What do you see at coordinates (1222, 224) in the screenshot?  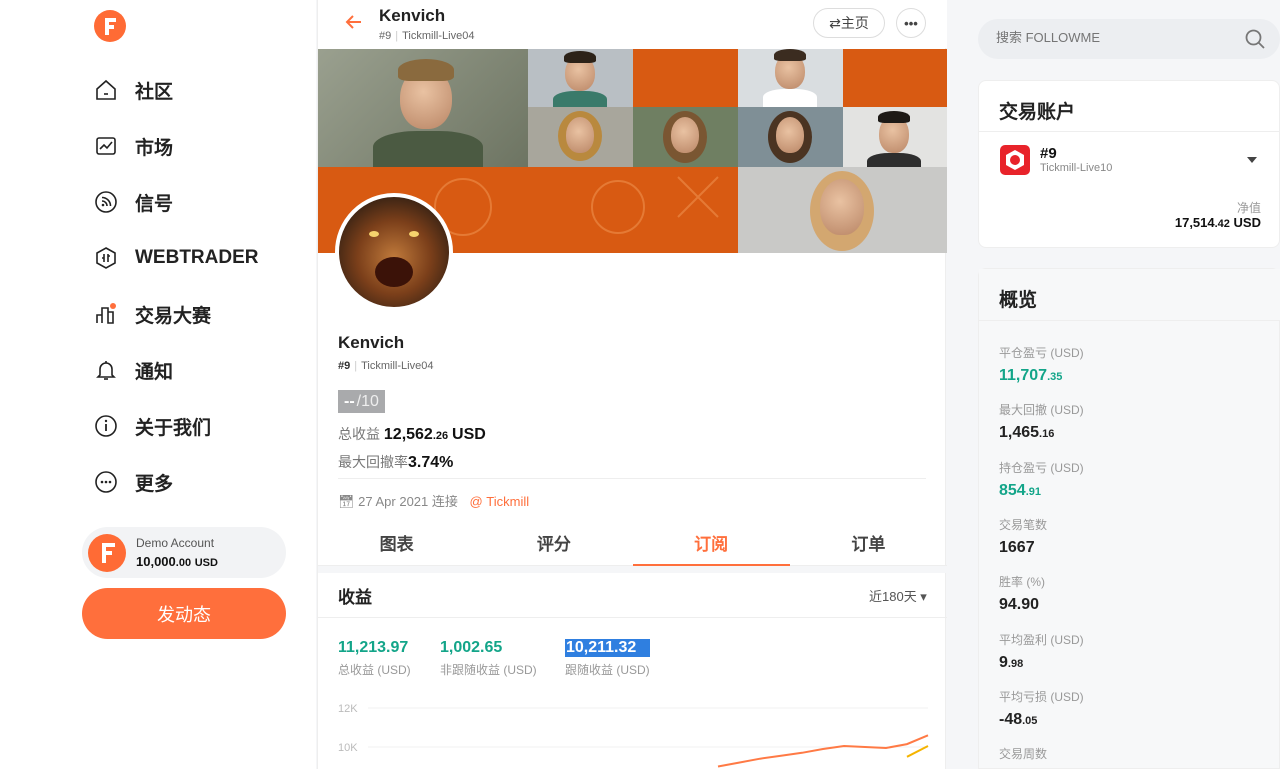 I see `net-value-dec: .42` at bounding box center [1222, 224].